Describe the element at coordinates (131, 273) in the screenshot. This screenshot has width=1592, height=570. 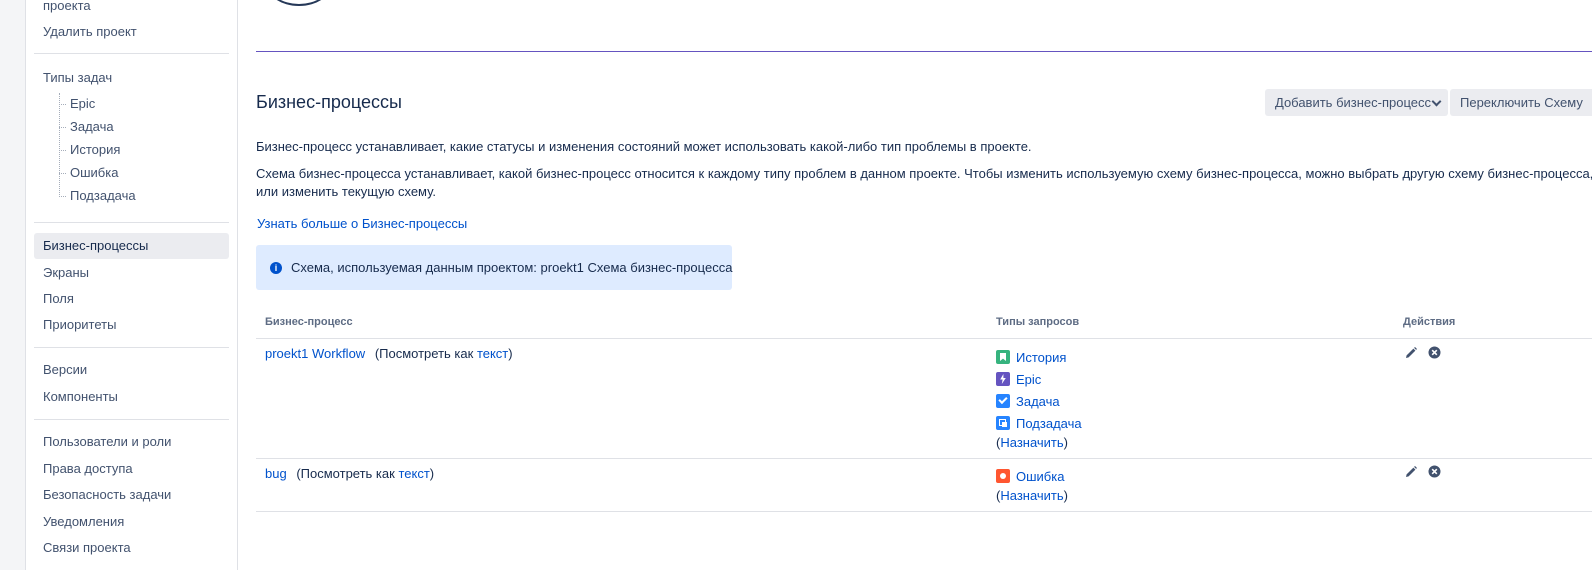
I see `sidebar-item-screens: Экраны` at that location.